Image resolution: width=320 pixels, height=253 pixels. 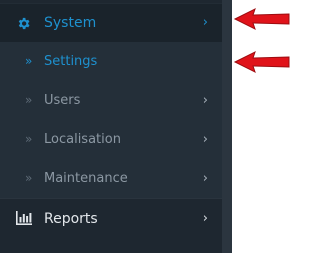 I want to click on submenu-item-label: Localisation, so click(x=82, y=139).